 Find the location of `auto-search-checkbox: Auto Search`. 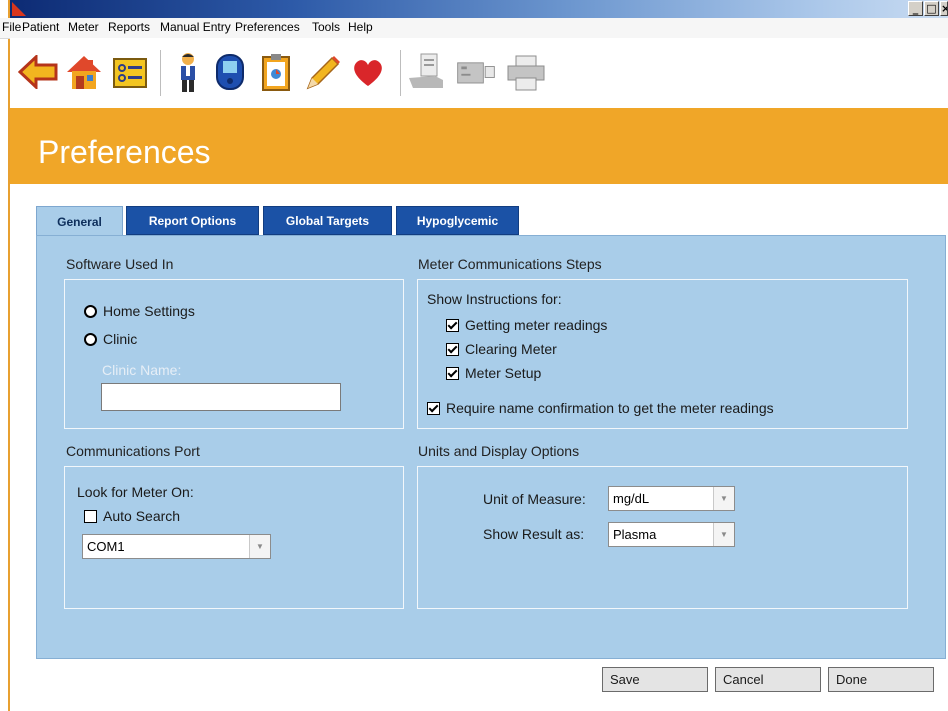

auto-search-checkbox: Auto Search is located at coordinates (132, 516).